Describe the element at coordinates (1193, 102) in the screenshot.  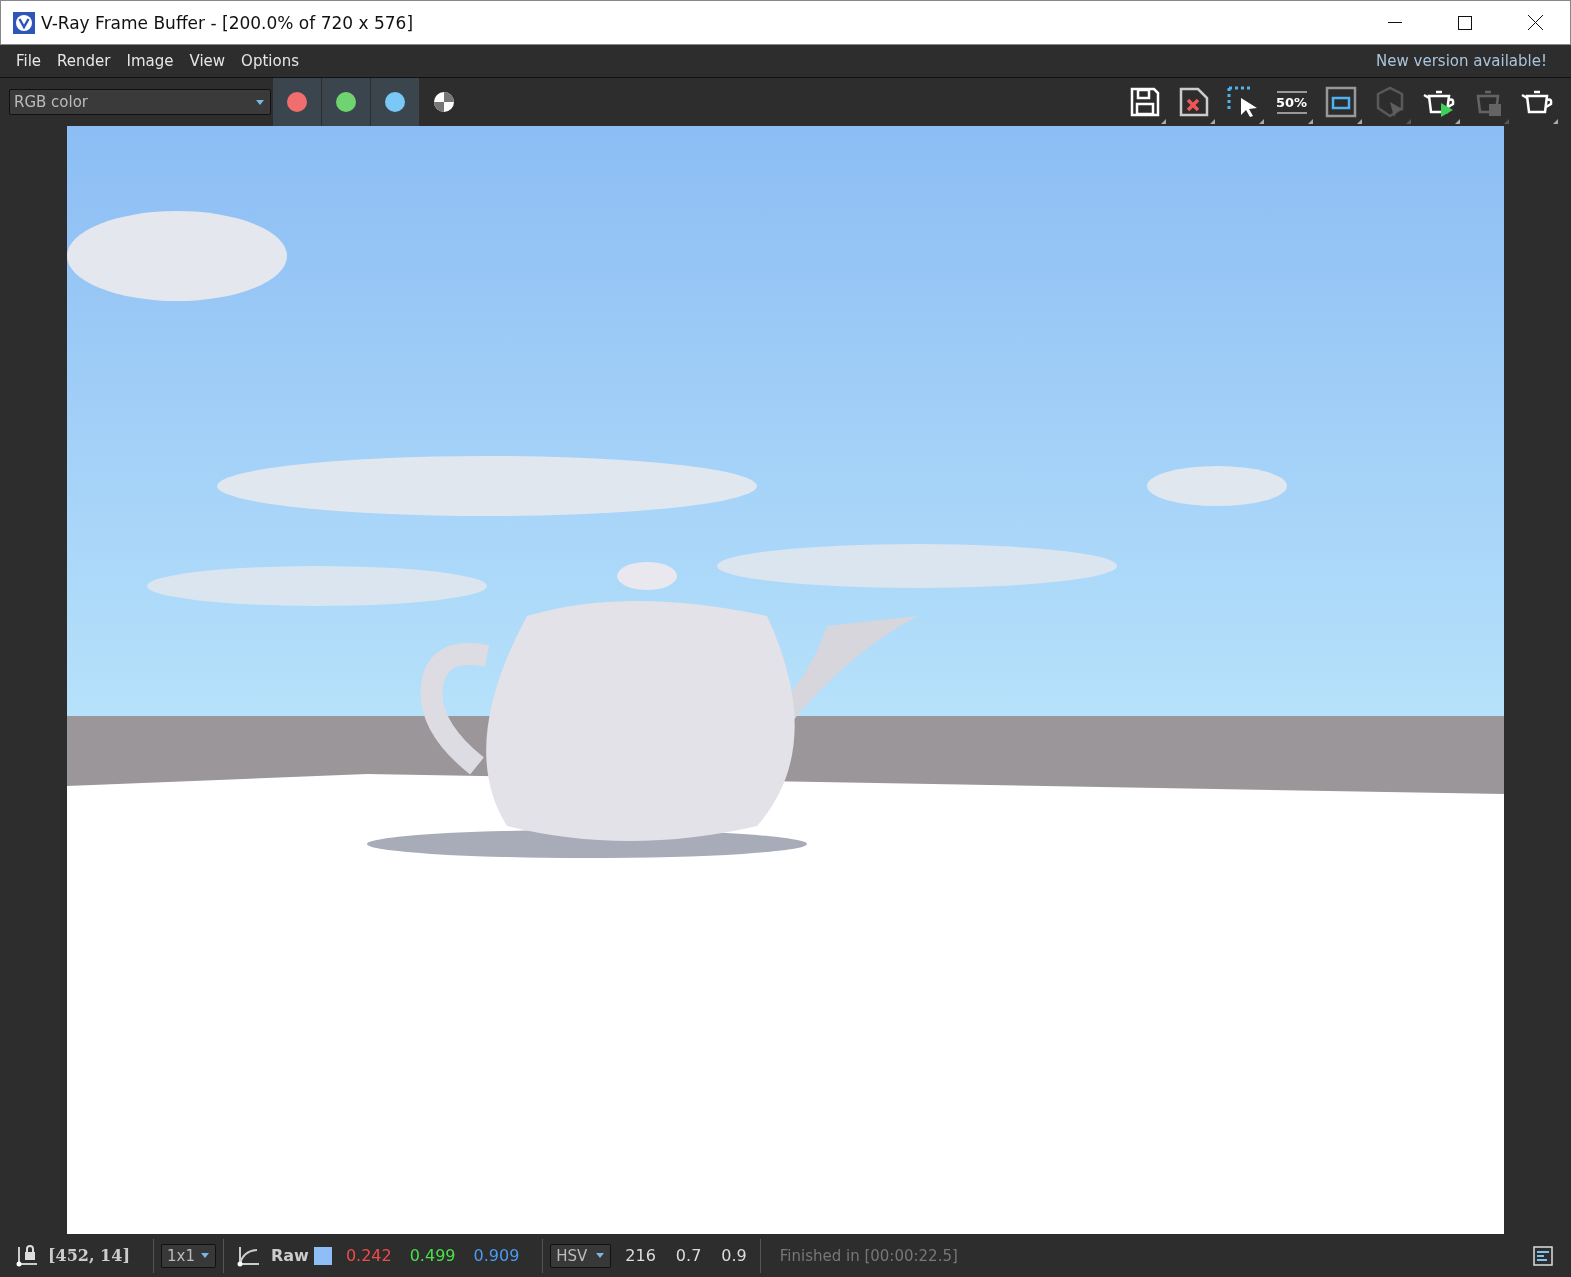
I see `clear-image-icon` at that location.